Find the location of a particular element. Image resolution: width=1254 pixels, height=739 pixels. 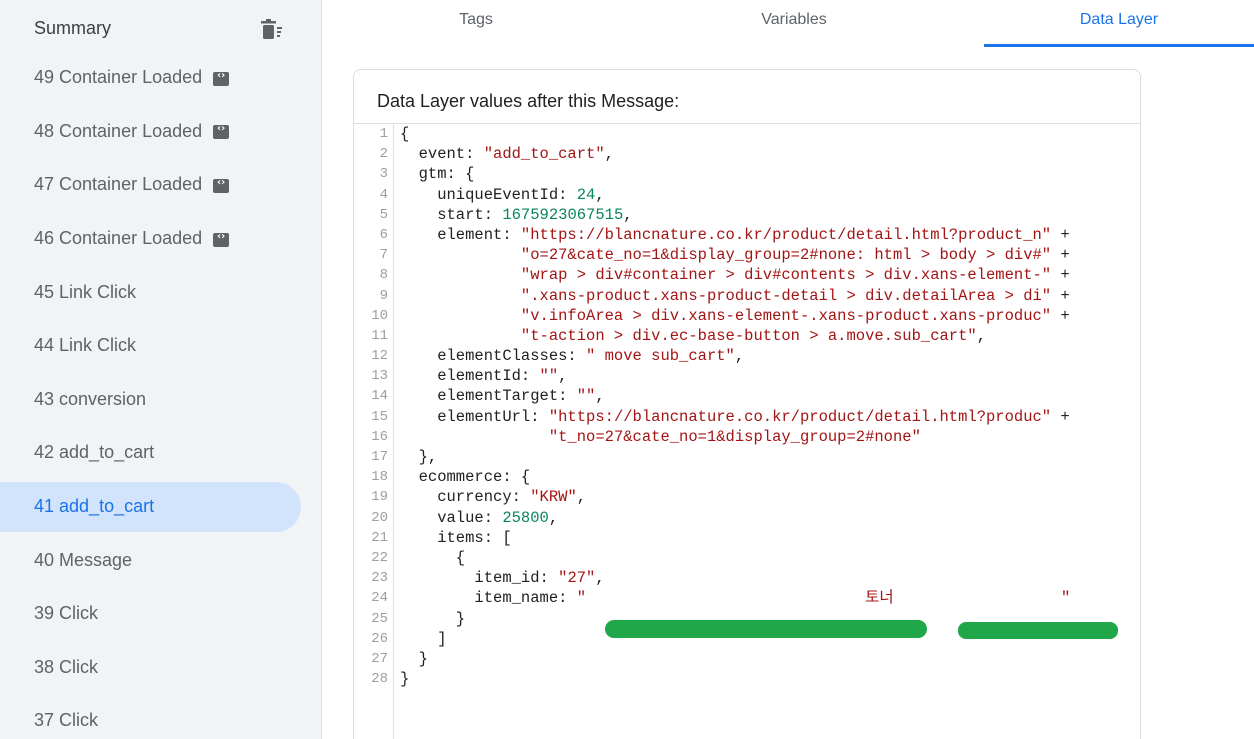

code-line: 12 elementClasses: " move sub_cart", is located at coordinates (747, 356).